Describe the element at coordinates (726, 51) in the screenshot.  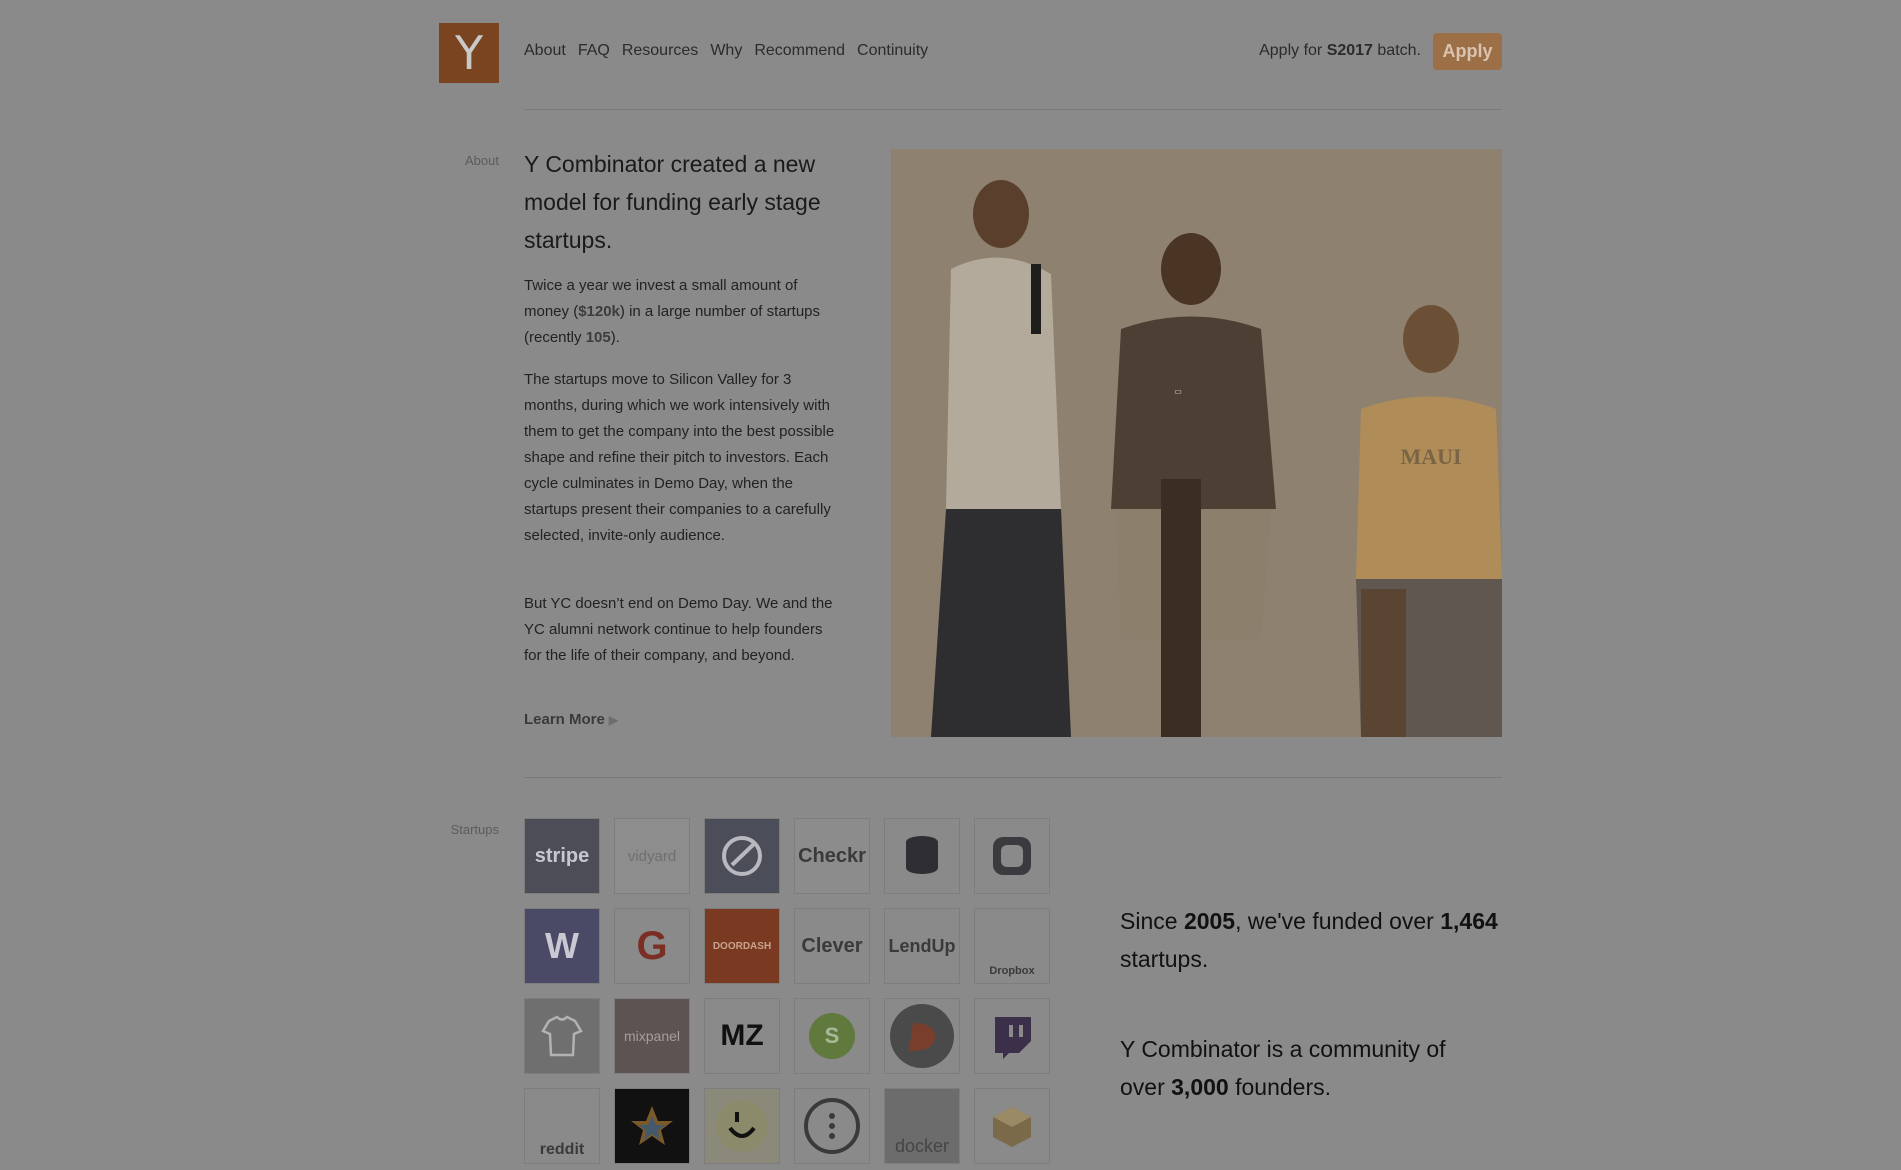
I see `nav-why: Why` at that location.